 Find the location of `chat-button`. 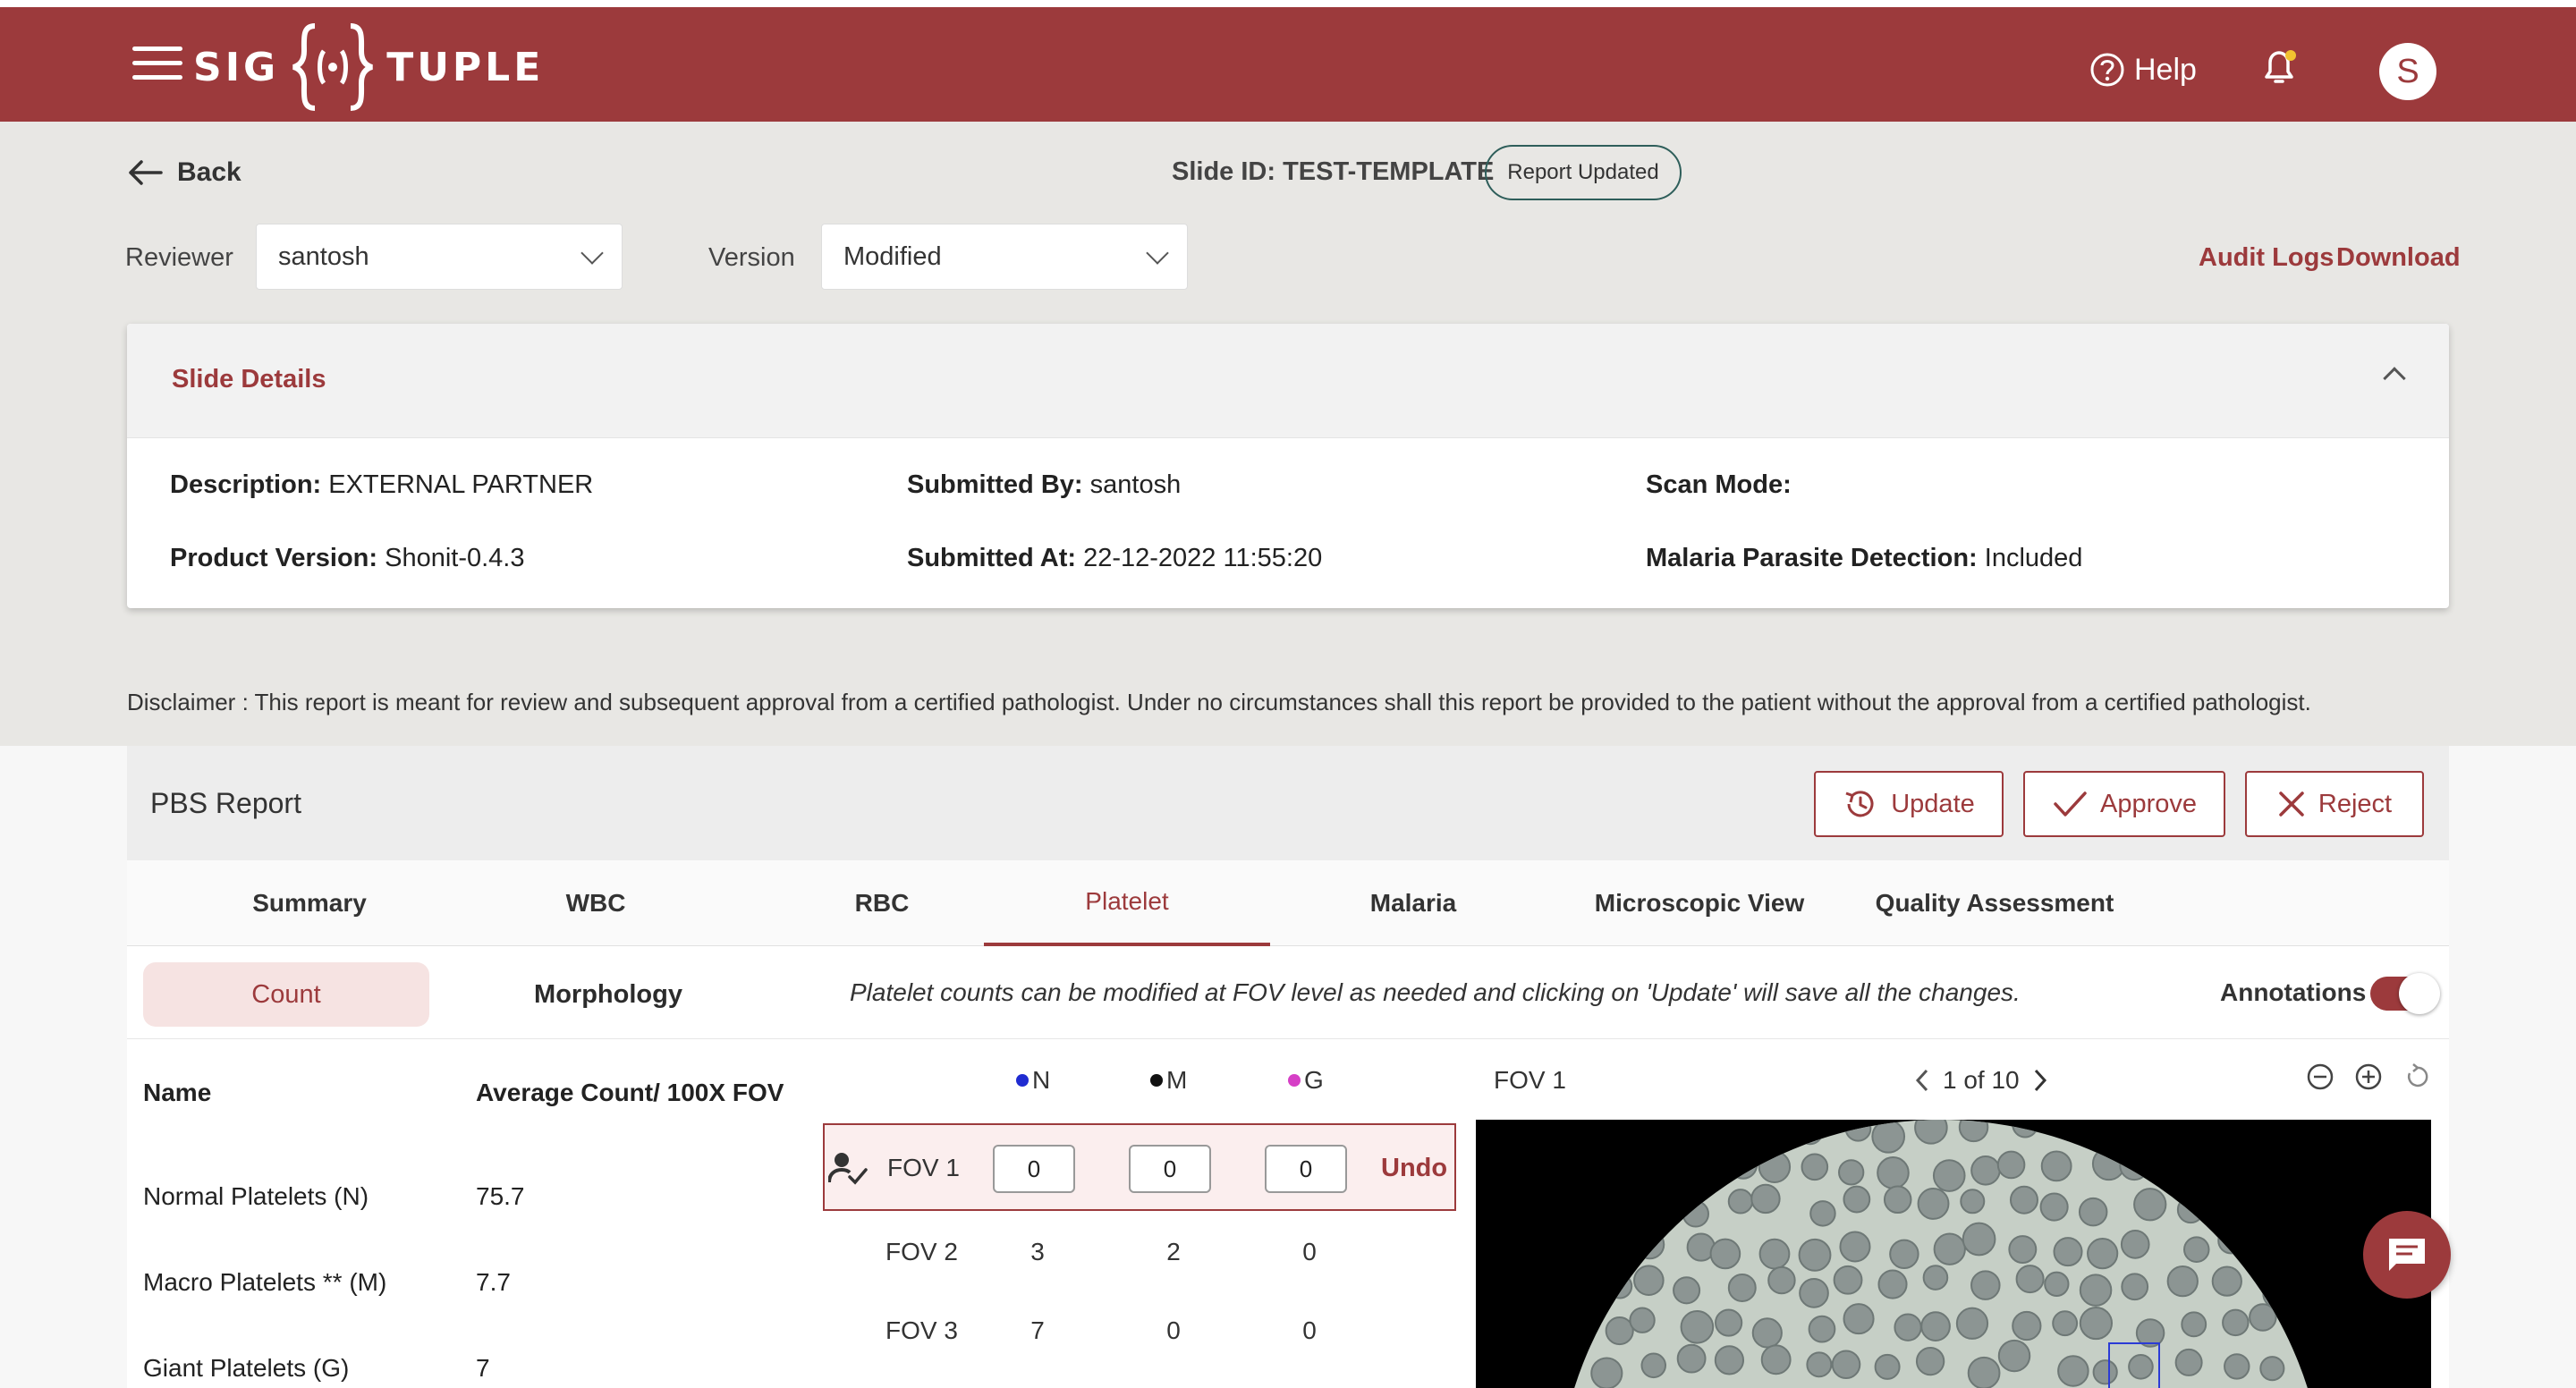

chat-button is located at coordinates (2407, 1255).